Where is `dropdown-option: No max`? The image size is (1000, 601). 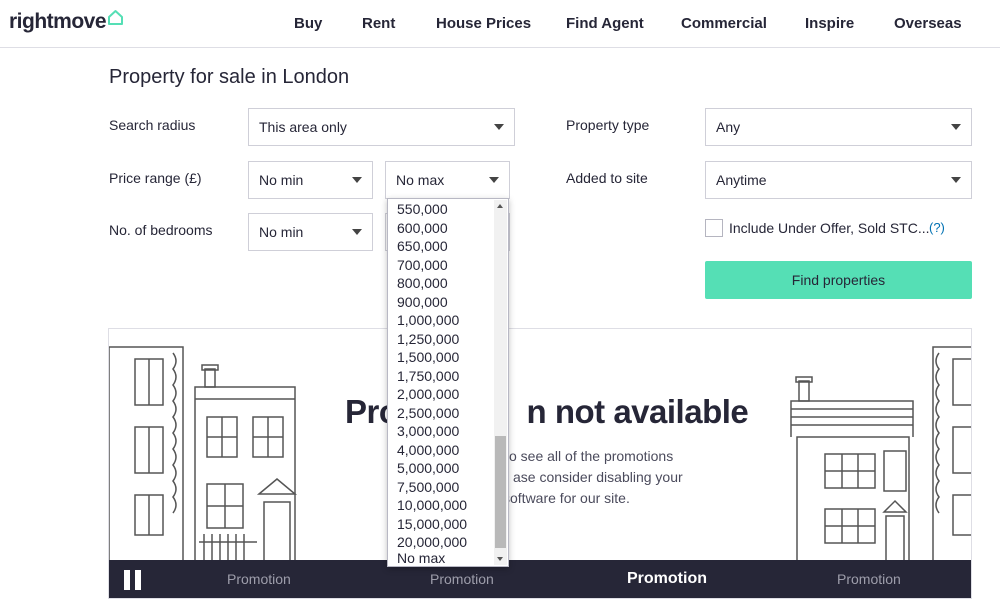
dropdown-option: No max is located at coordinates (421, 557).